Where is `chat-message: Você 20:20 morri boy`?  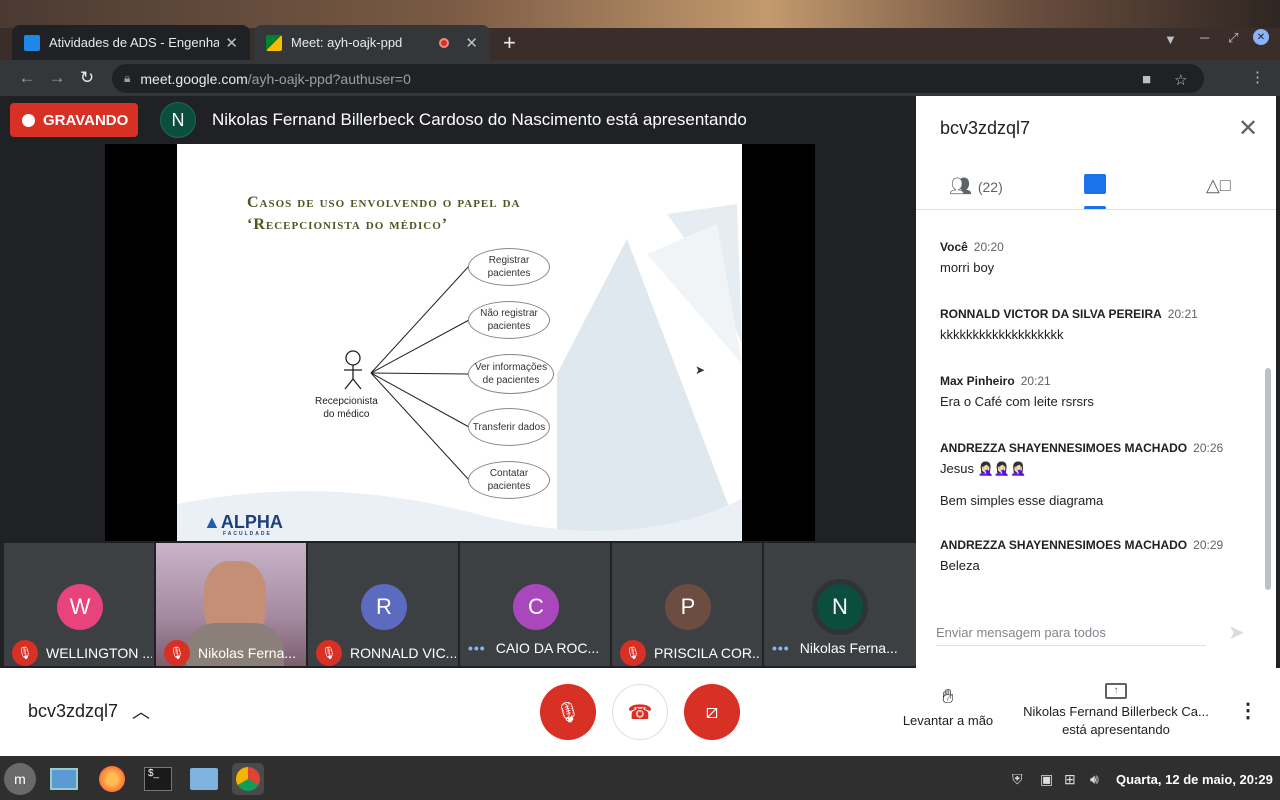
chat-message: Você 20:20 morri boy is located at coordinates (972, 257).